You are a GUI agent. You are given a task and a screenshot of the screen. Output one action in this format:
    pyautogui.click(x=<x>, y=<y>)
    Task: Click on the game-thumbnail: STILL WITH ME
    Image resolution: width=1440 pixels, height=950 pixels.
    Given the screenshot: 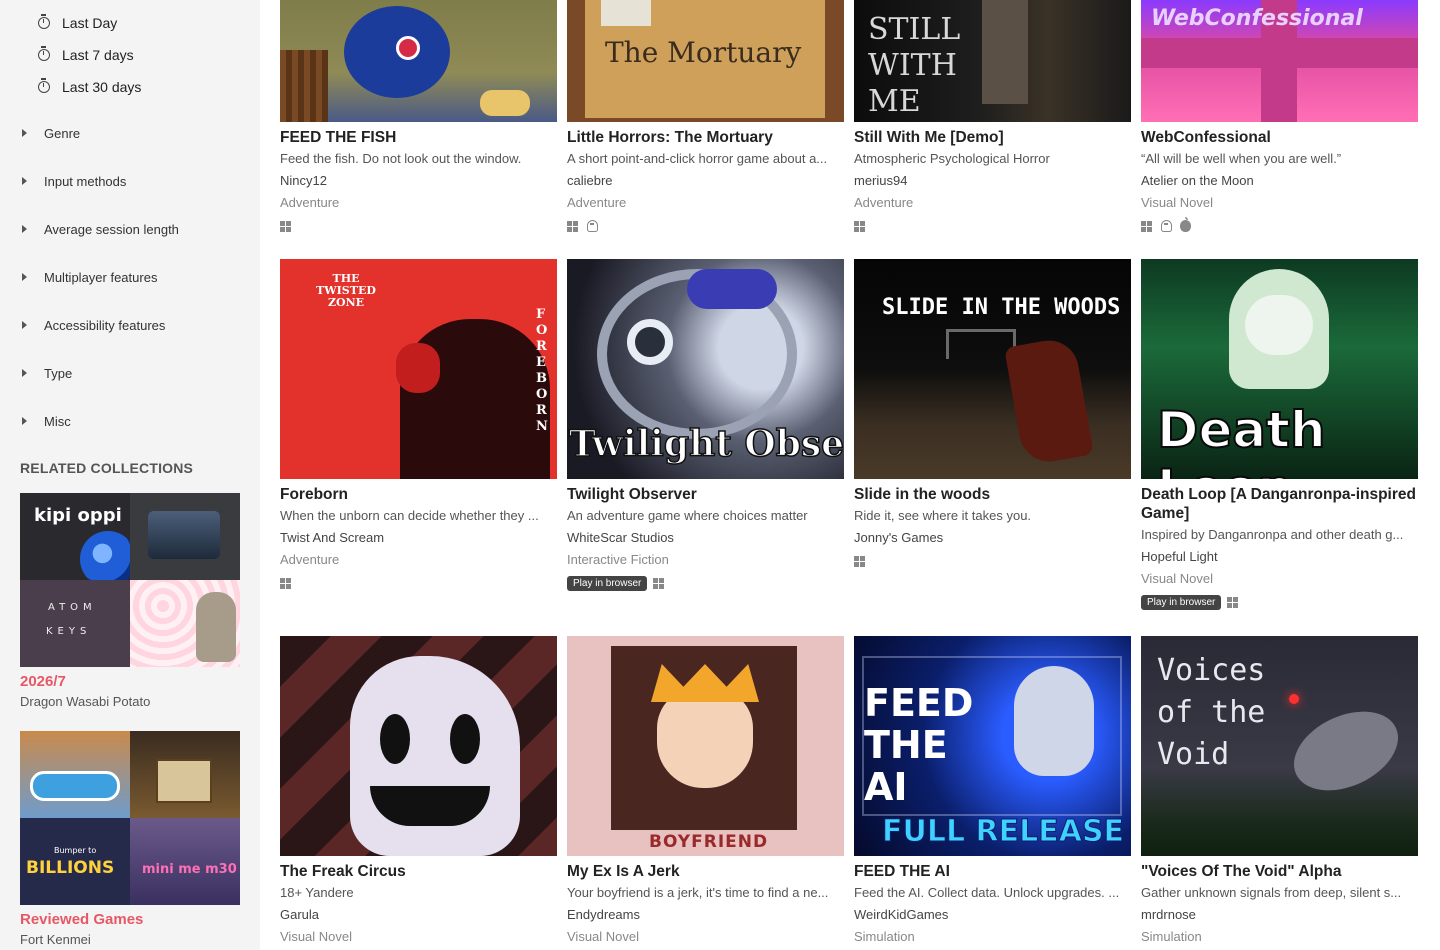 What is the action you would take?
    pyautogui.click(x=992, y=61)
    